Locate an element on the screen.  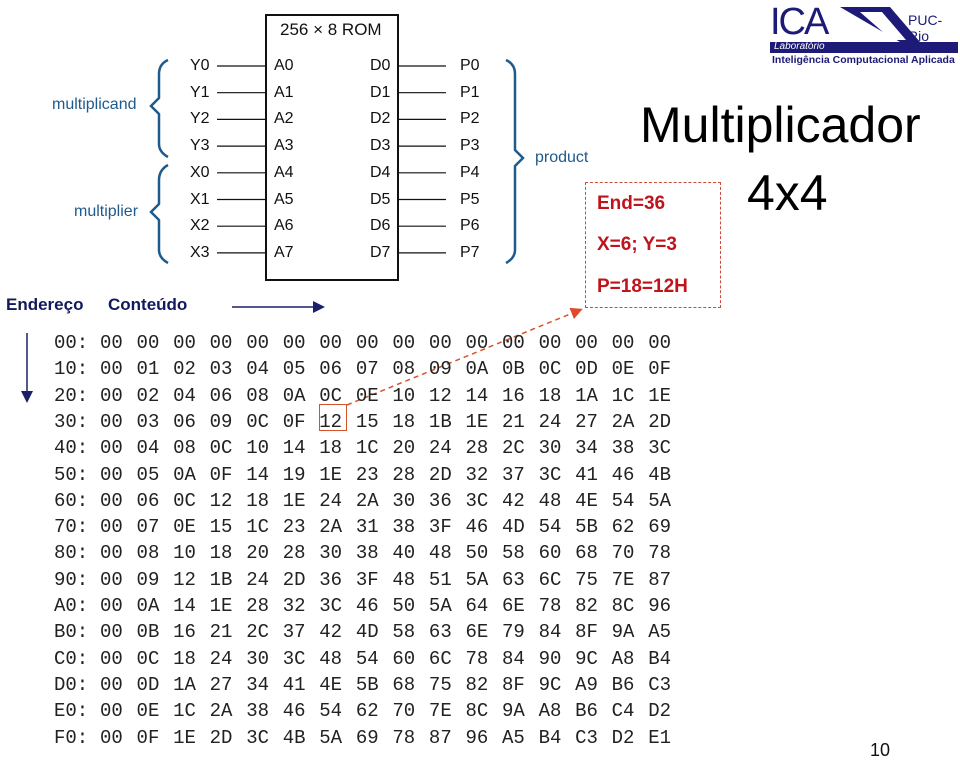
input-pin-label: Y3 is located at coordinates (200, 146).